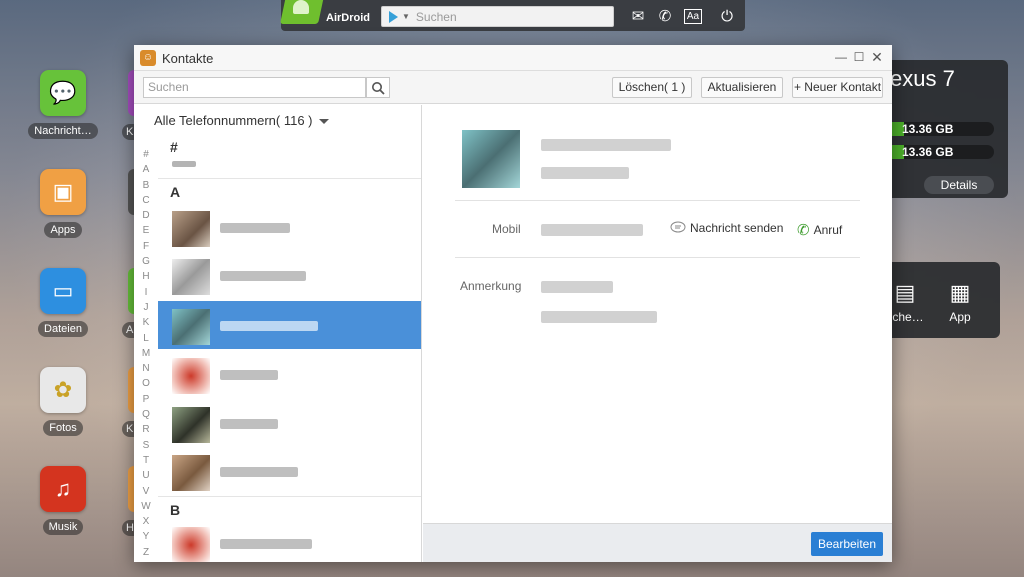  What do you see at coordinates (146, 185) in the screenshot?
I see `alphabet-index-letter: B` at bounding box center [146, 185].